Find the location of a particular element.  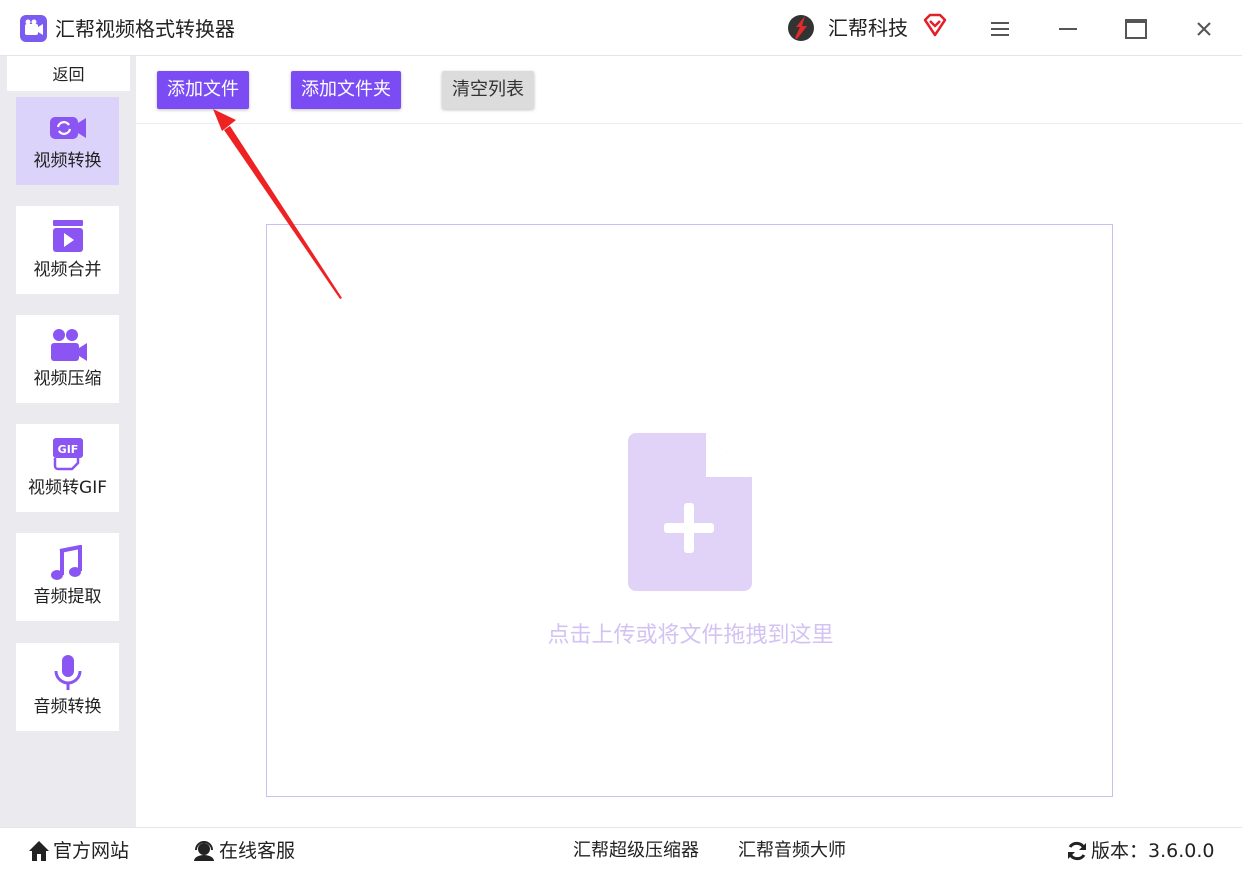

gif-icon: GIF is located at coordinates (68, 454).